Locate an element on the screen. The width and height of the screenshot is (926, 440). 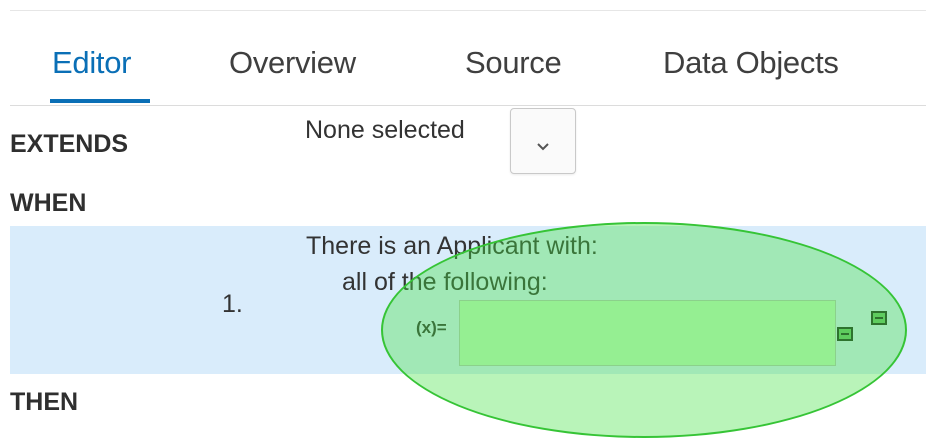
fact-pattern-text: There is an Applicant with: is located at coordinates (452, 246).